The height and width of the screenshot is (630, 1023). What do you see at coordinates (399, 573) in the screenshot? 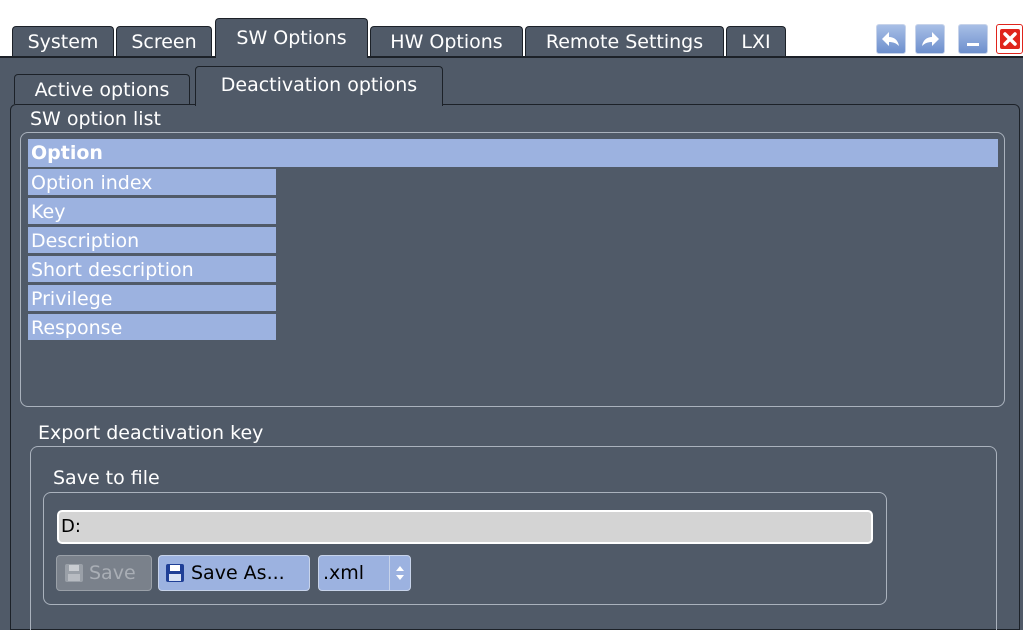
I see `select-arrows-icon` at bounding box center [399, 573].